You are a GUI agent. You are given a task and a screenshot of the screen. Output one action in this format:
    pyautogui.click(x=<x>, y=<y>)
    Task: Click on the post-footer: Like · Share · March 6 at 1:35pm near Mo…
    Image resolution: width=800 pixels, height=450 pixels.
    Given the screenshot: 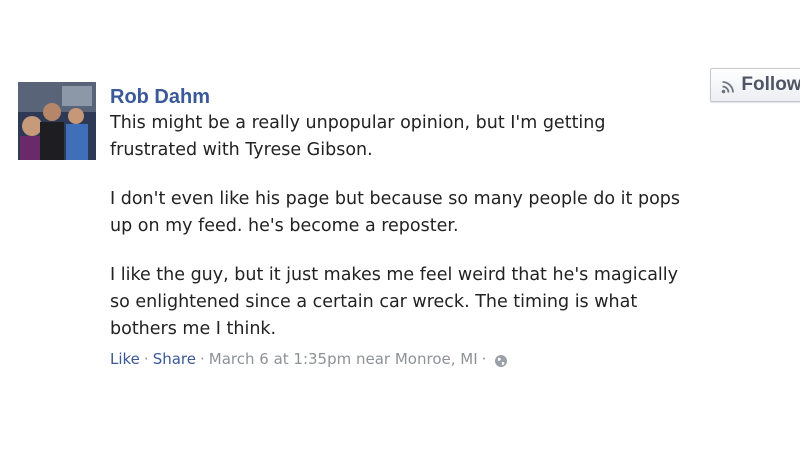 What is the action you would take?
    pyautogui.click(x=430, y=359)
    